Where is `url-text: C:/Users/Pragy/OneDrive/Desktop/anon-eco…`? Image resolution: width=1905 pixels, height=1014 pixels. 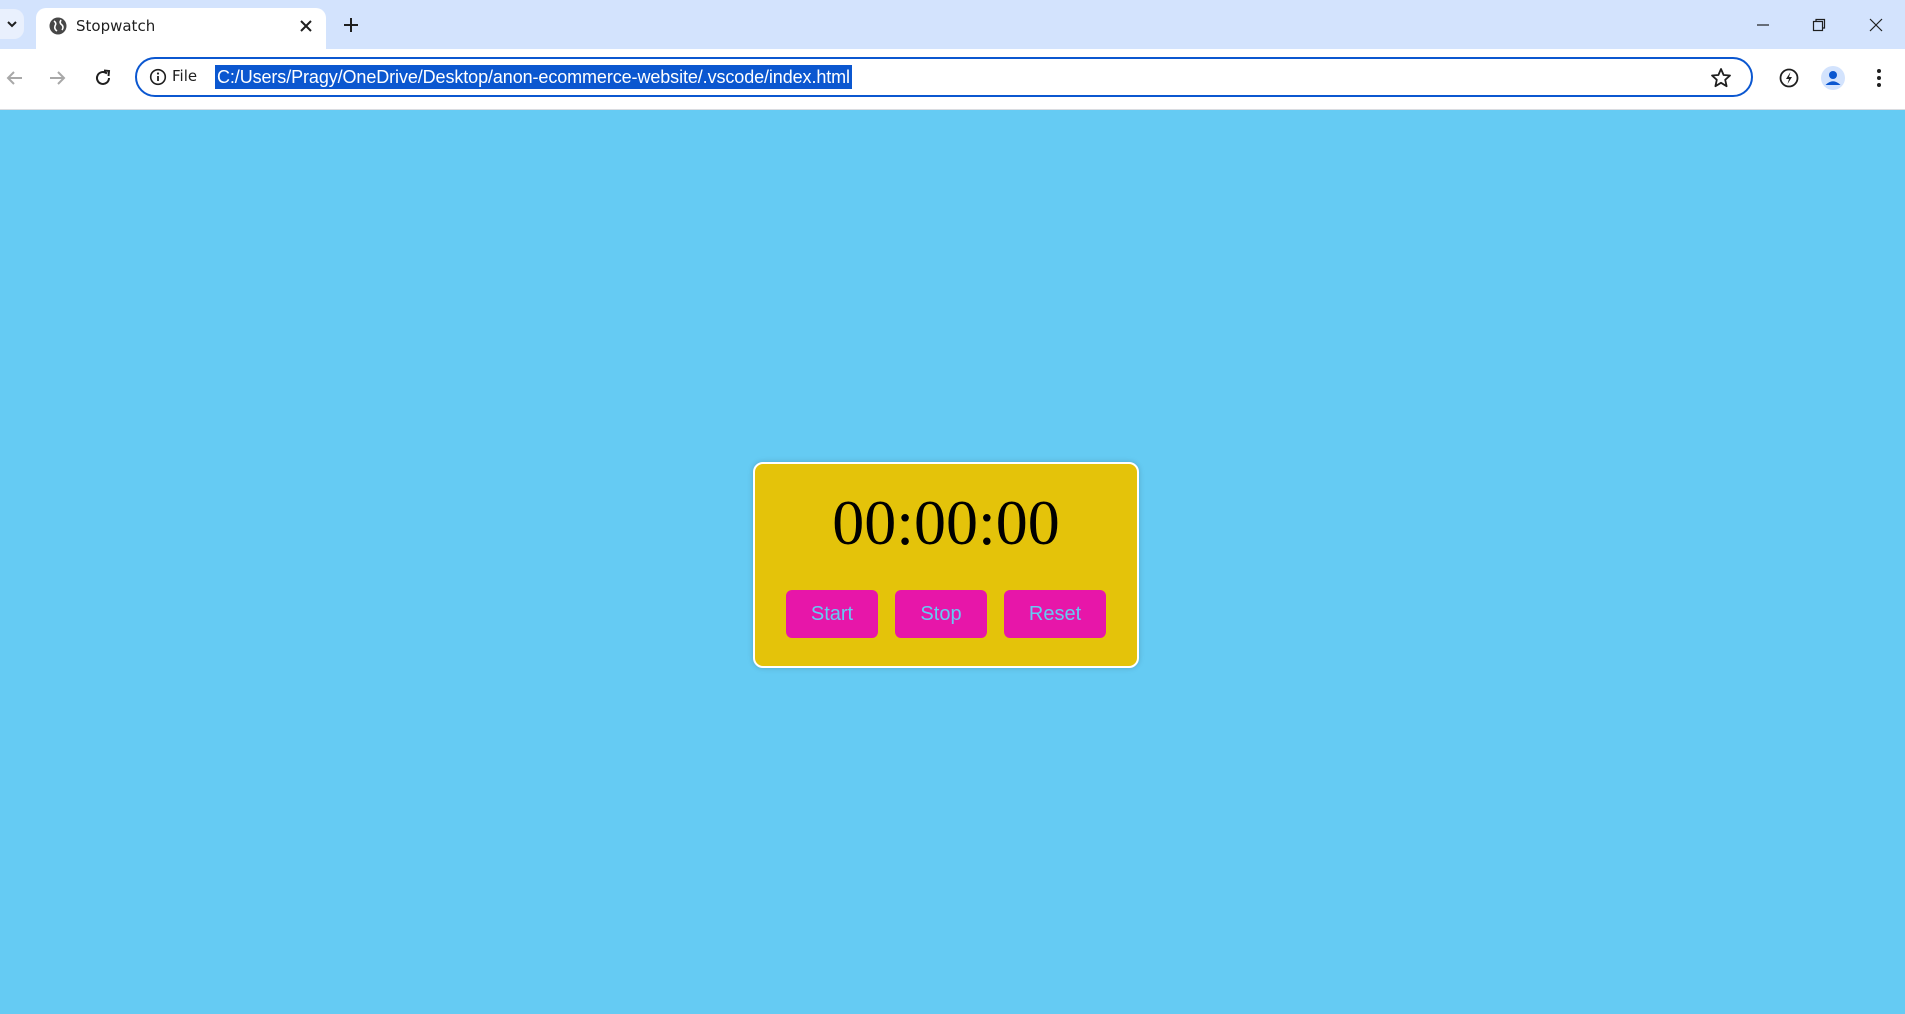
url-text: C:/Users/Pragy/OneDrive/Desktop/anon-eco… is located at coordinates (533, 77).